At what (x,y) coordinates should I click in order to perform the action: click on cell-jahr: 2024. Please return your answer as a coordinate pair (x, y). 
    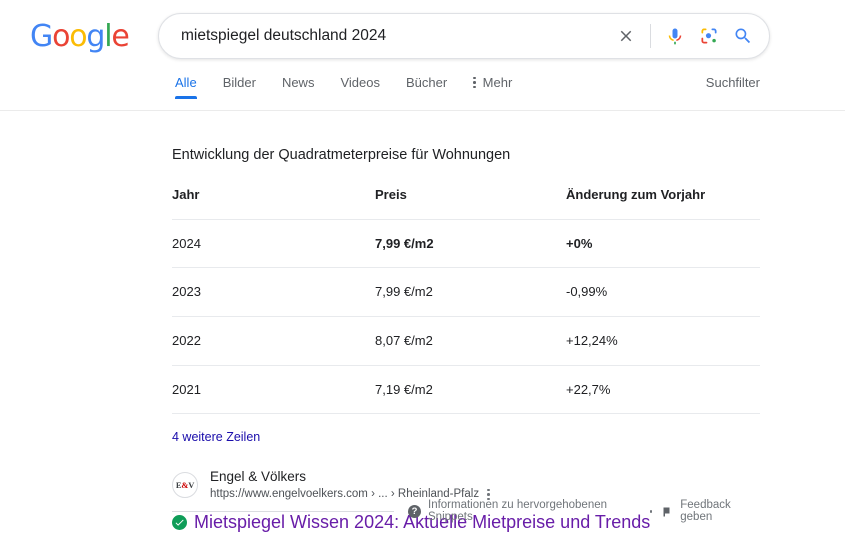
    Looking at the image, I should click on (273, 244).